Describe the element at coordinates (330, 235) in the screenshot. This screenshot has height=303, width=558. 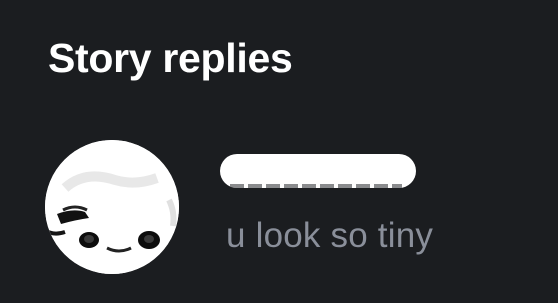
I see `reply-message: u look so tiny` at that location.